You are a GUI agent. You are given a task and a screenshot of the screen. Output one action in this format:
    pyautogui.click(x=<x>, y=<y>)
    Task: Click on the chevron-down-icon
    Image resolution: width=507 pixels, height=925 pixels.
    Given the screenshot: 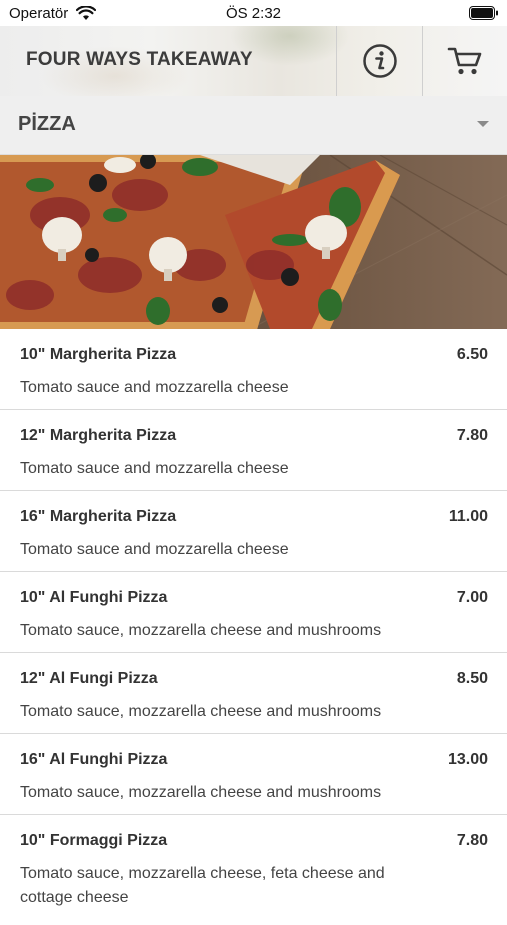 What is the action you would take?
    pyautogui.click(x=483, y=124)
    